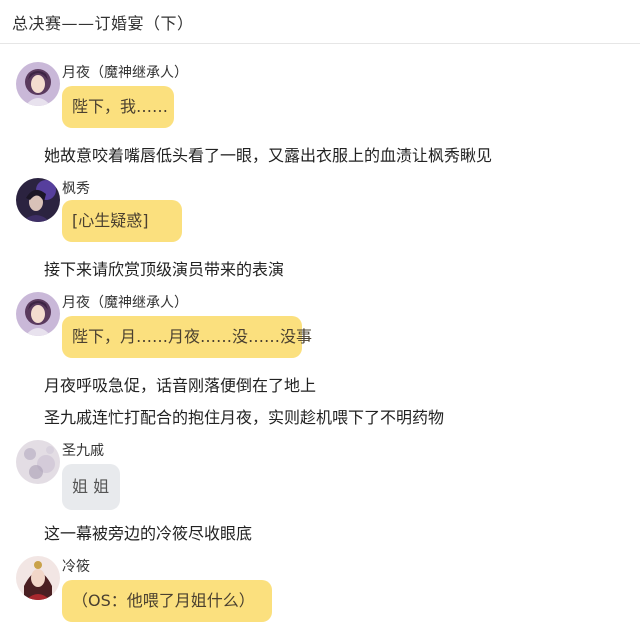  What do you see at coordinates (103, 23) in the screenshot?
I see `chat-title: 总决赛——订婚宴（下）` at bounding box center [103, 23].